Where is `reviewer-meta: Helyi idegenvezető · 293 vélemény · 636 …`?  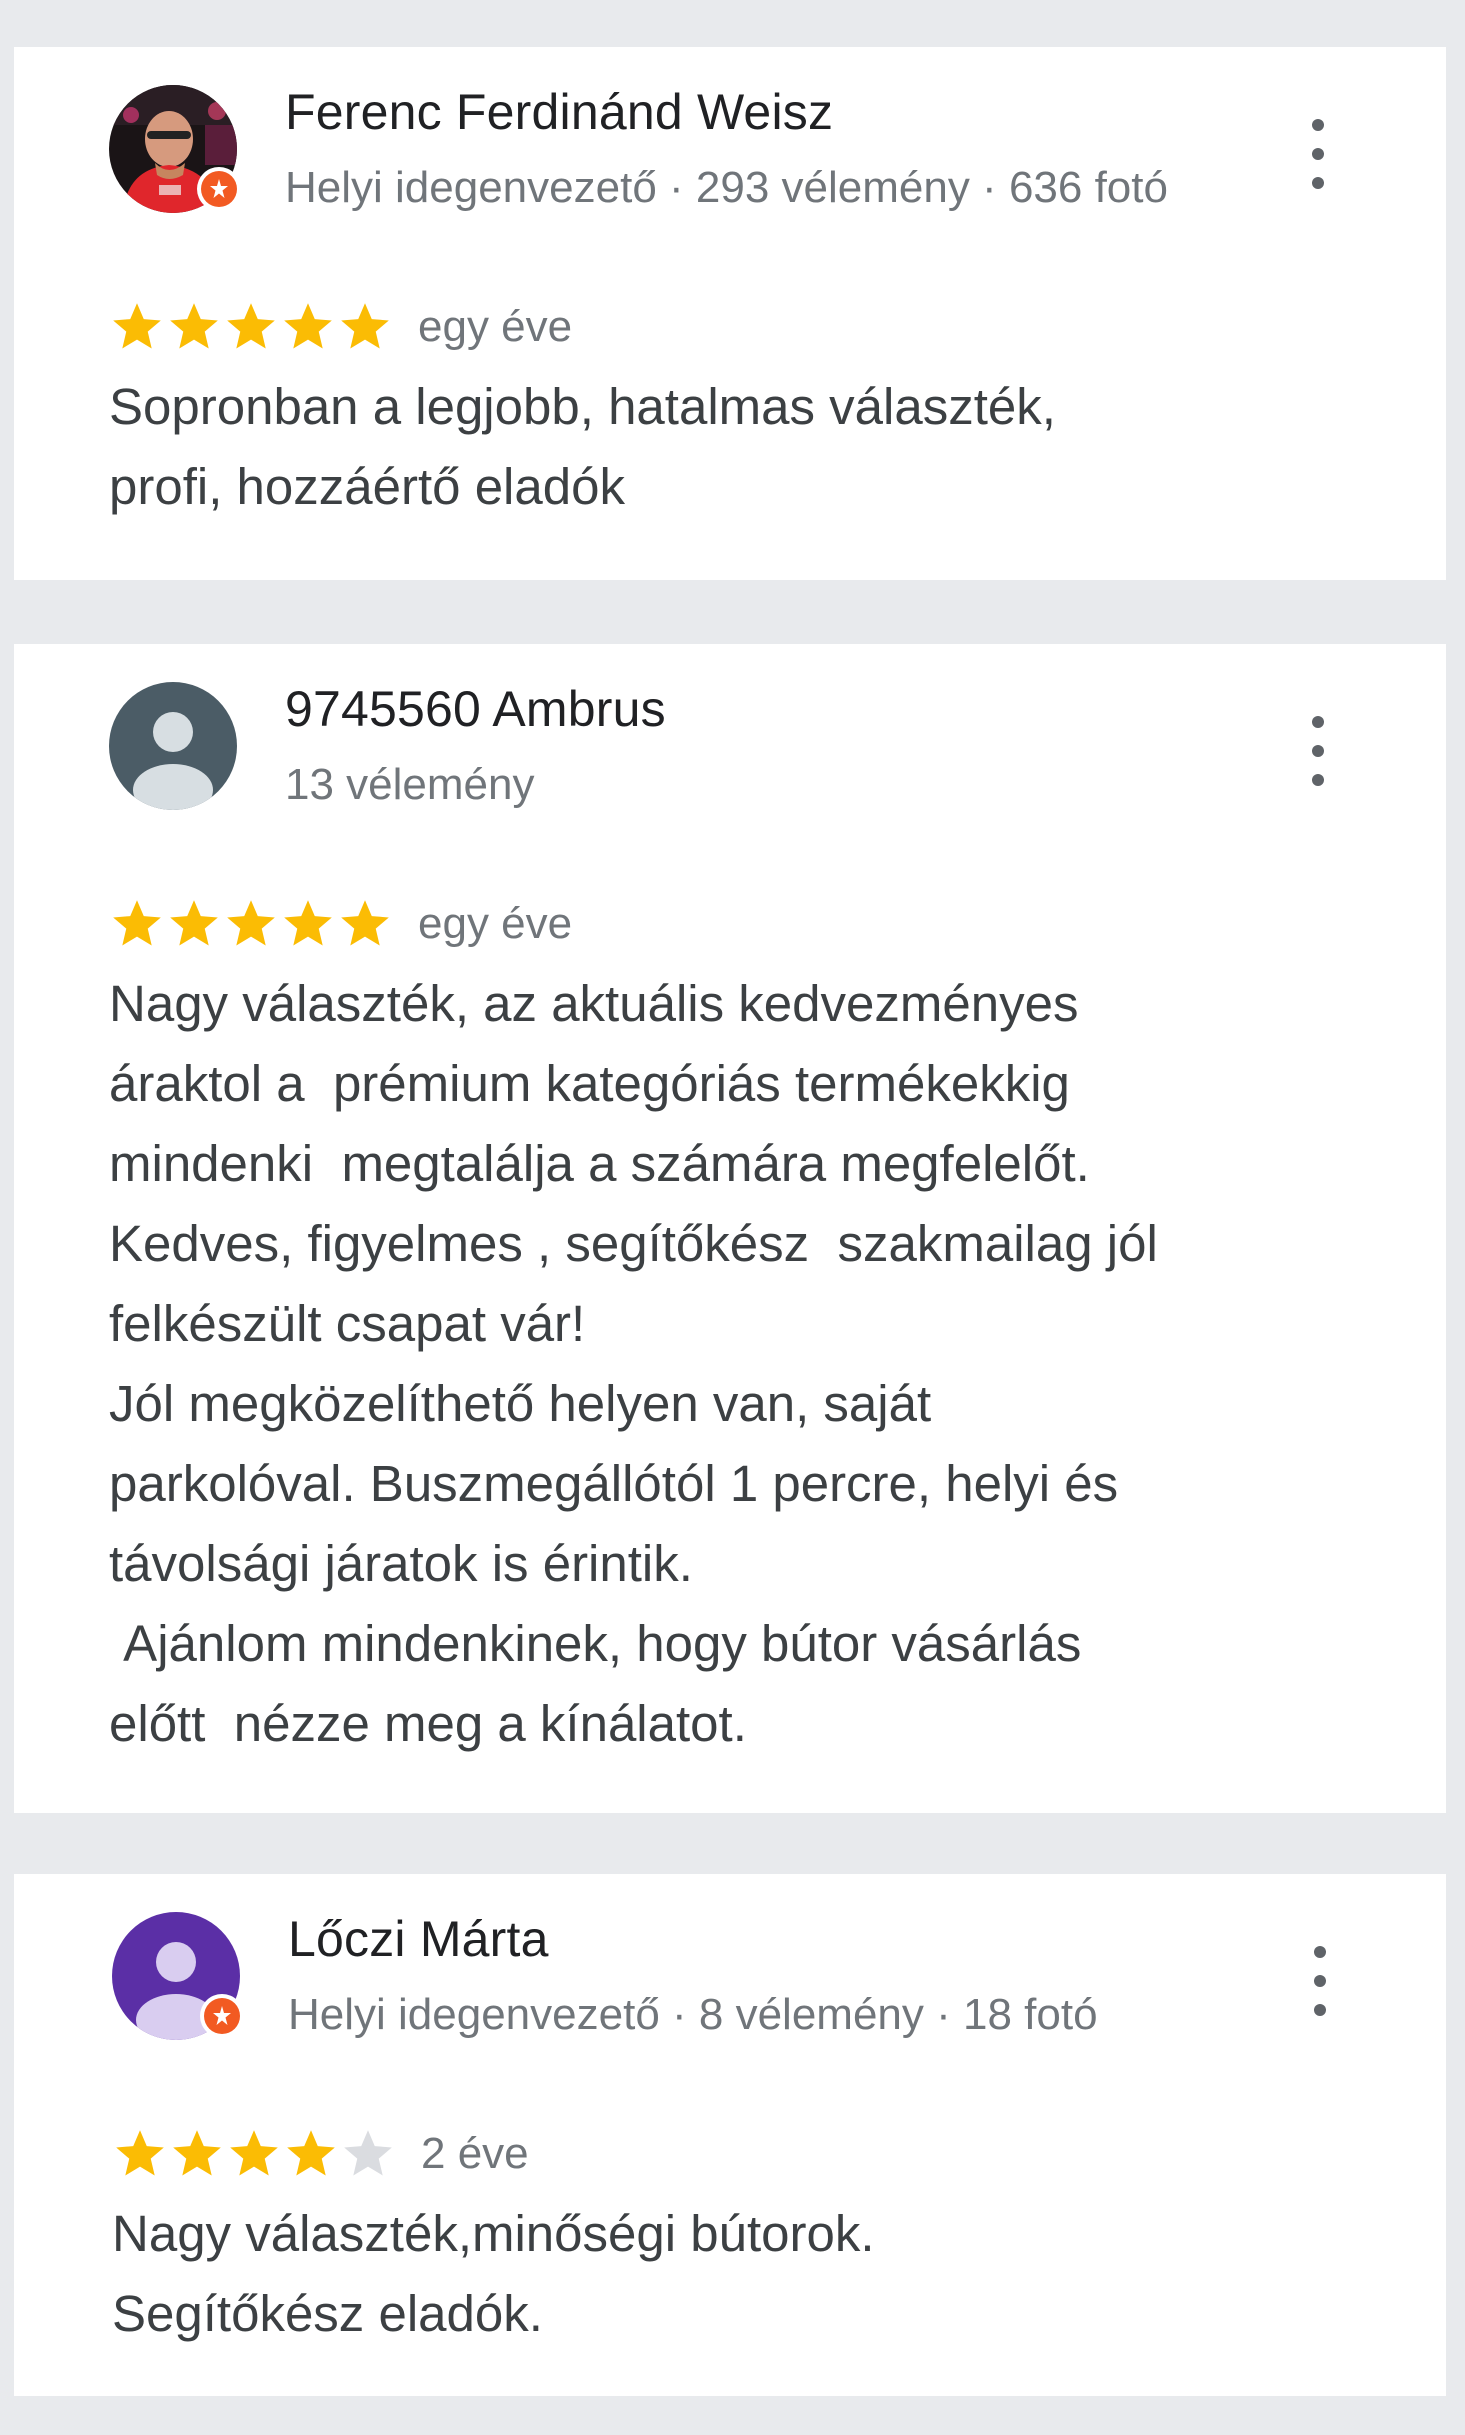 reviewer-meta: Helyi idegenvezető · 293 vélemény · 636 … is located at coordinates (726, 187).